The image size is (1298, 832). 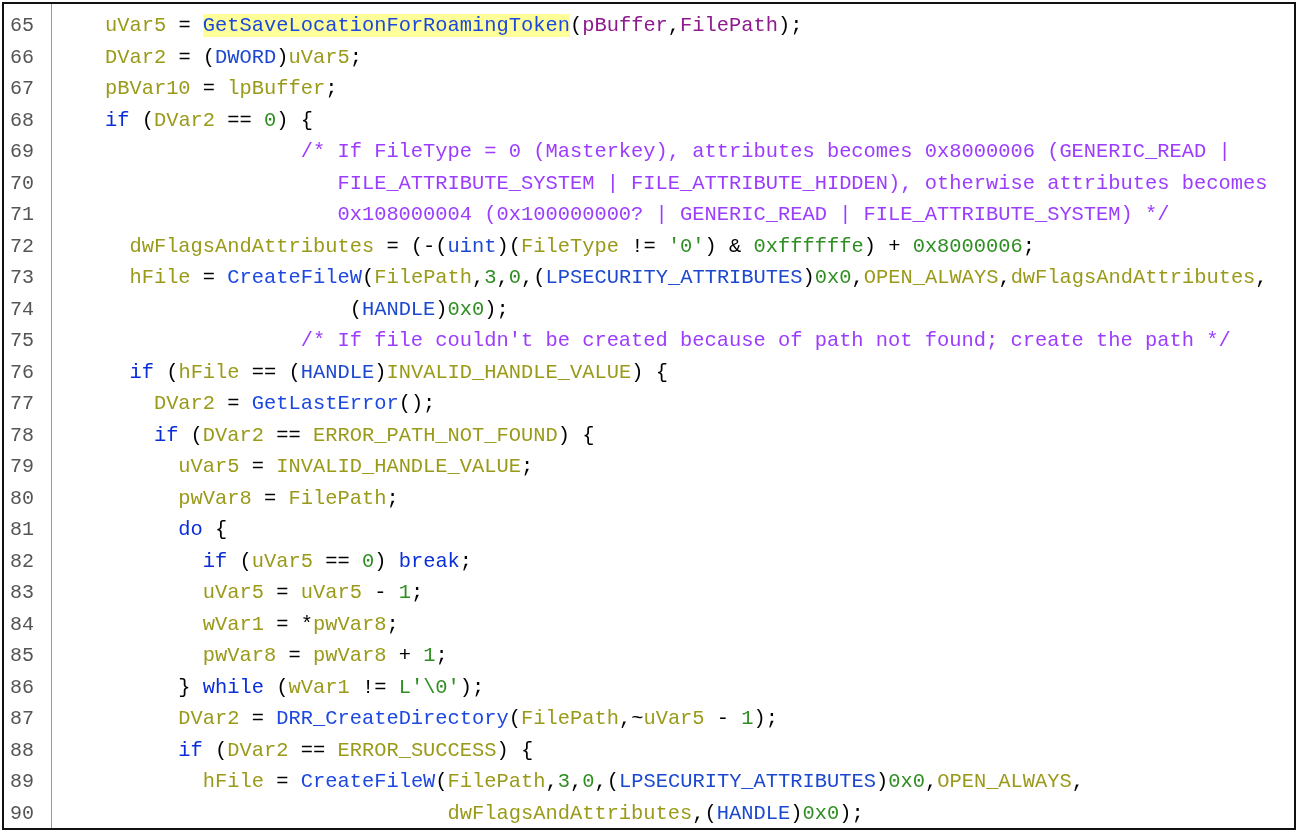 I want to click on line-number: 89, so click(x=22, y=782).